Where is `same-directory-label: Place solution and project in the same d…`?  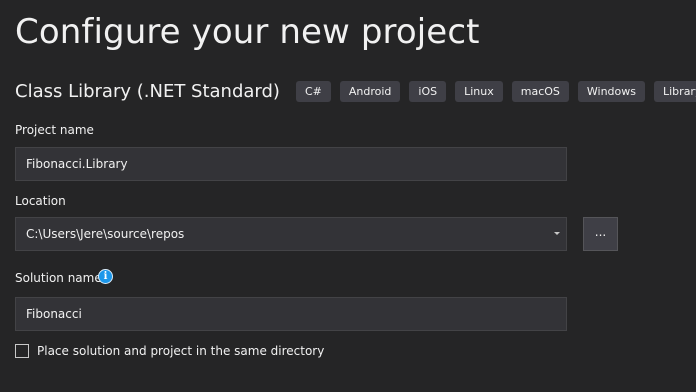
same-directory-label: Place solution and project in the same d… is located at coordinates (180, 351).